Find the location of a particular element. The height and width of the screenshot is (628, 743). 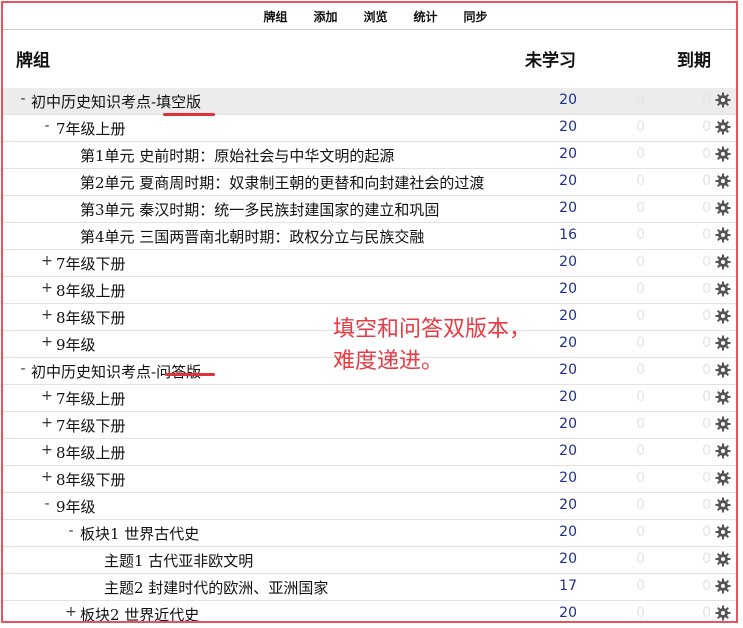

deck-name-link: 第4单元 三国两晋南北朝时期：政权分立与民族交融 is located at coordinates (252, 236).